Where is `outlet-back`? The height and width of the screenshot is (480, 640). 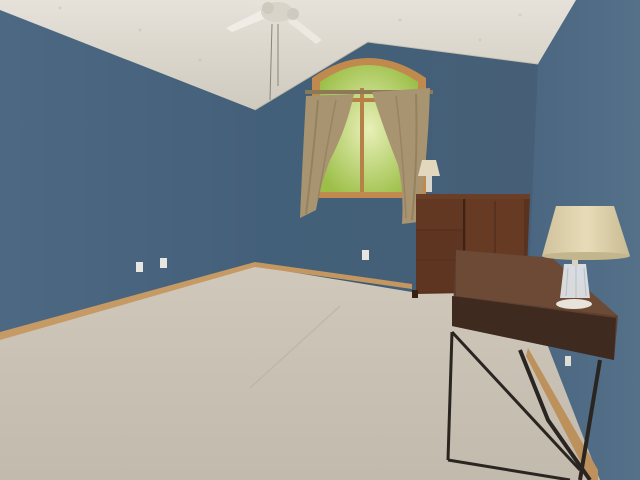
outlet-back is located at coordinates (365, 255).